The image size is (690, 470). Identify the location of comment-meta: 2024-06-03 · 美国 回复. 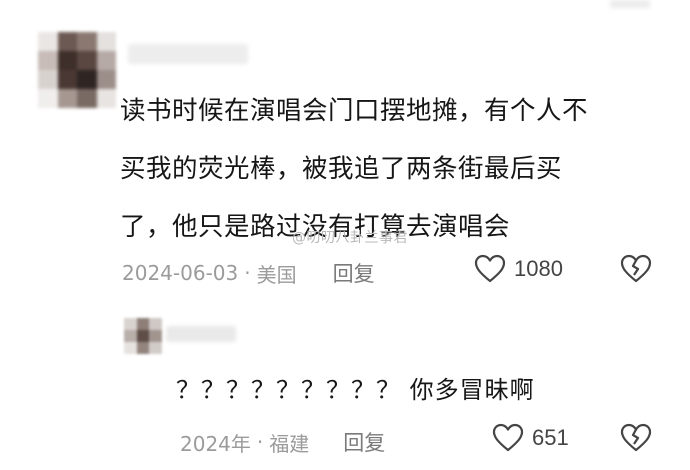
(248, 273).